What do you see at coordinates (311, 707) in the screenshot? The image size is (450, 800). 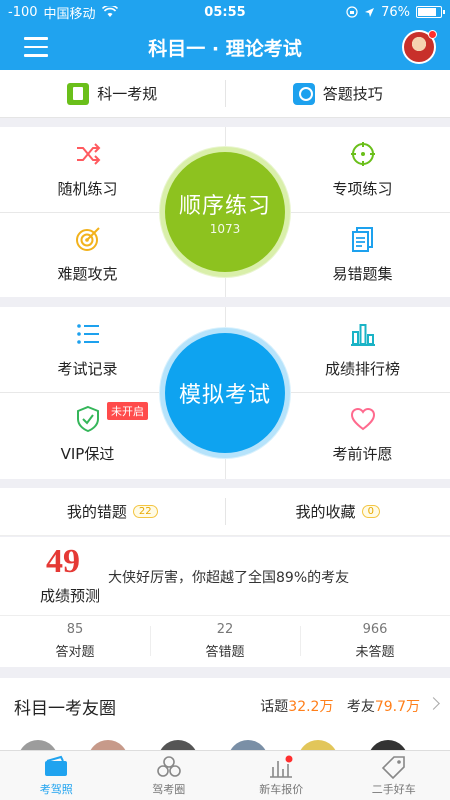 I see `topics-count: 32.2万` at bounding box center [311, 707].